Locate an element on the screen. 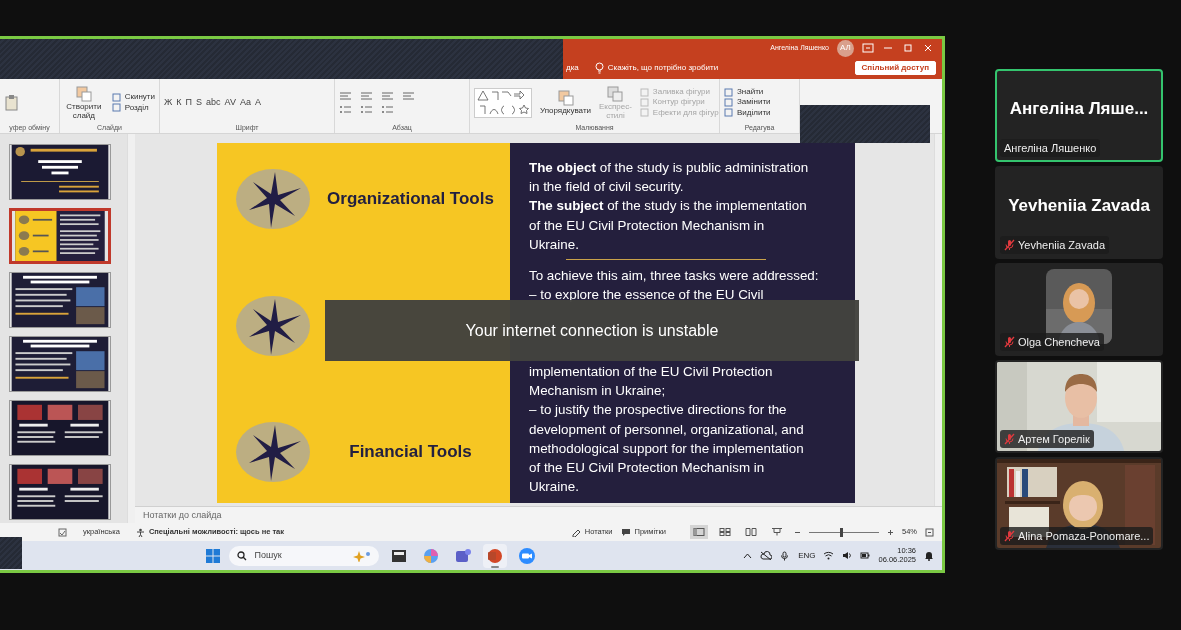 This screenshot has height=630, width=1181. ribbon-button: Виділити is located at coordinates (747, 113).